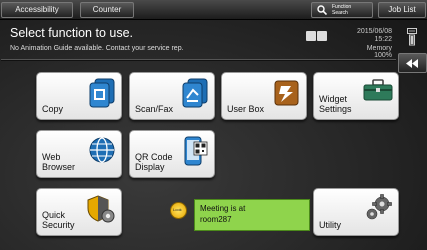  I want to click on memory-status: Memory 100%, so click(379, 52).